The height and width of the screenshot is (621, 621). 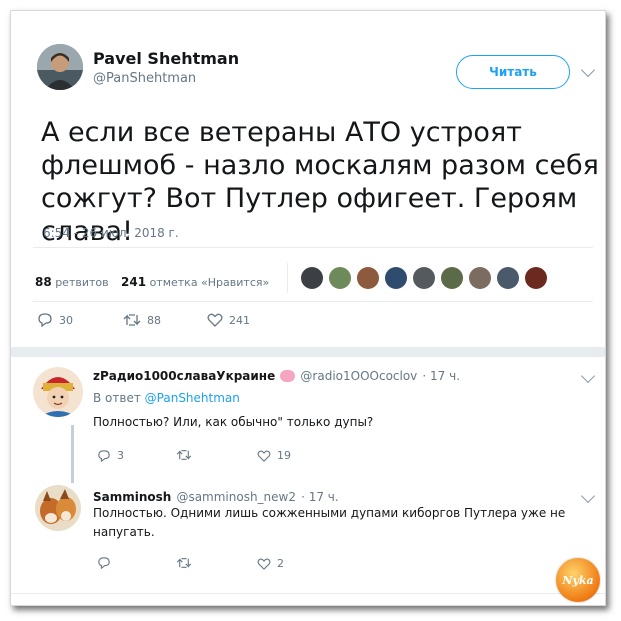 What do you see at coordinates (82, 282) in the screenshot?
I see `retweets-label: ретвитов` at bounding box center [82, 282].